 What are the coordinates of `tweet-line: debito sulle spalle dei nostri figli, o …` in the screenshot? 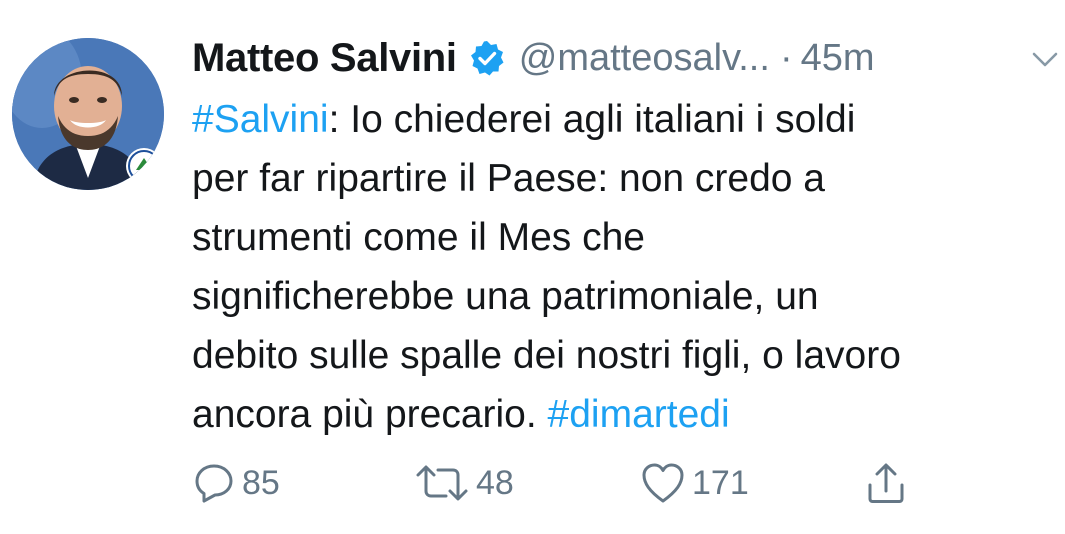 It's located at (546, 355).